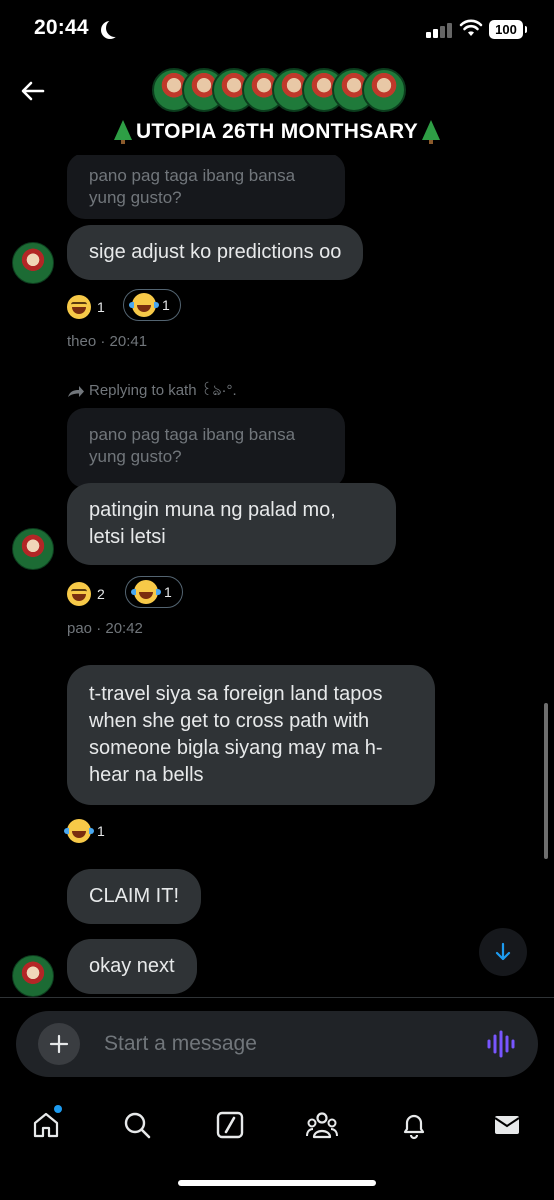 This screenshot has width=554, height=1200. I want to click on message-meta: pao · 20:42, so click(105, 628).